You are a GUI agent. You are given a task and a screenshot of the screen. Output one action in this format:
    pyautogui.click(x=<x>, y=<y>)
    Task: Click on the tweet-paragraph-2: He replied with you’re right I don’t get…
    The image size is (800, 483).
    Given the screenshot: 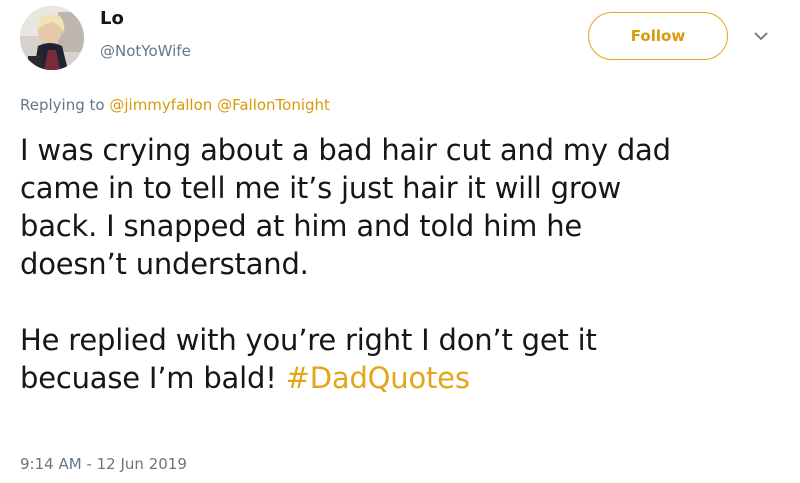 What is the action you would take?
    pyautogui.click(x=400, y=359)
    